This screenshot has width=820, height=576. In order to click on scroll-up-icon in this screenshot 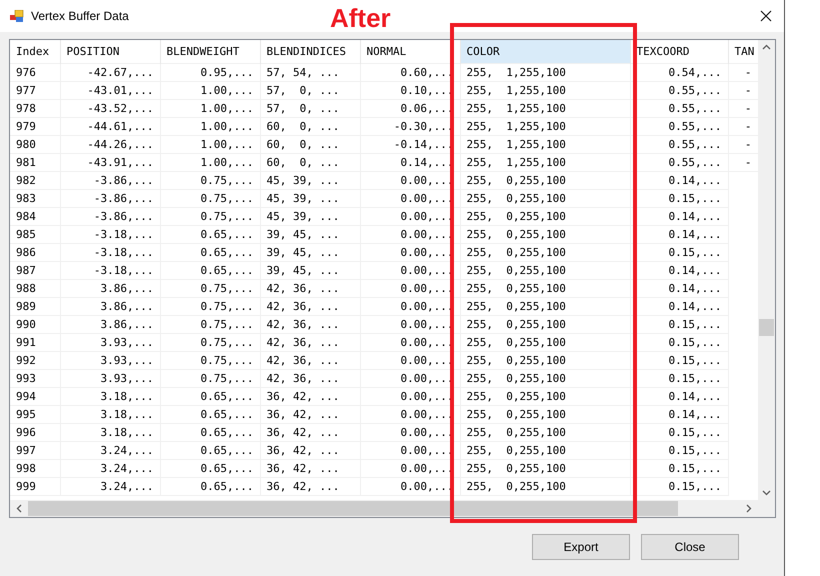, I will do `click(766, 47)`.